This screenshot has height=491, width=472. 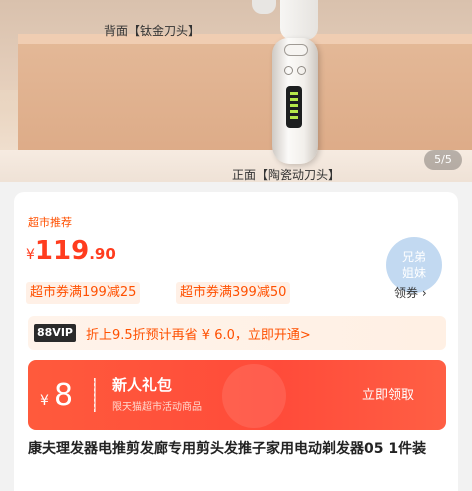 I want to click on gift-divider, so click(x=95, y=395).